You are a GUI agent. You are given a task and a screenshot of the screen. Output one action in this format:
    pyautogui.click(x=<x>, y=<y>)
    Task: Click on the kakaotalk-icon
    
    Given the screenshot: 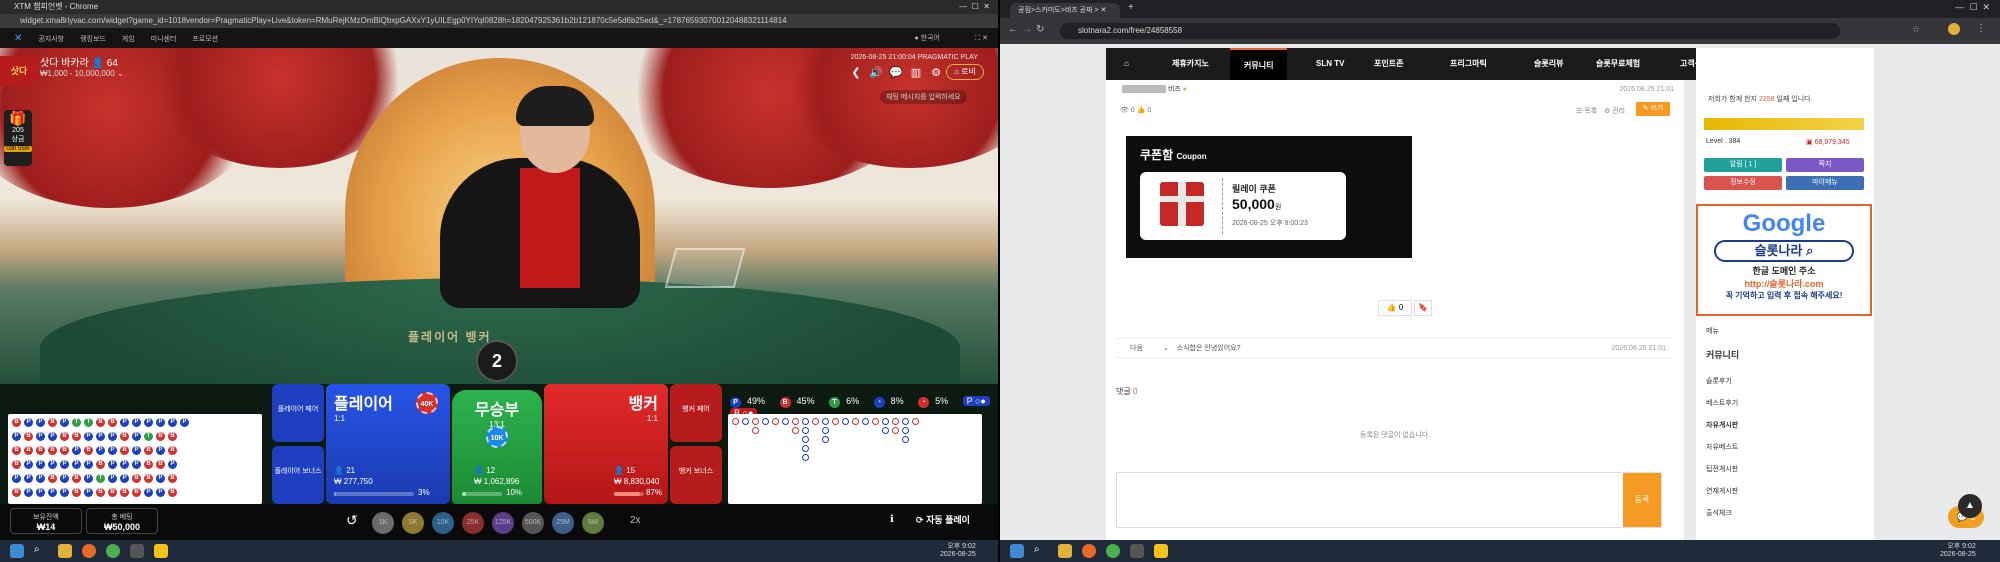 What is the action you would take?
    pyautogui.click(x=161, y=551)
    